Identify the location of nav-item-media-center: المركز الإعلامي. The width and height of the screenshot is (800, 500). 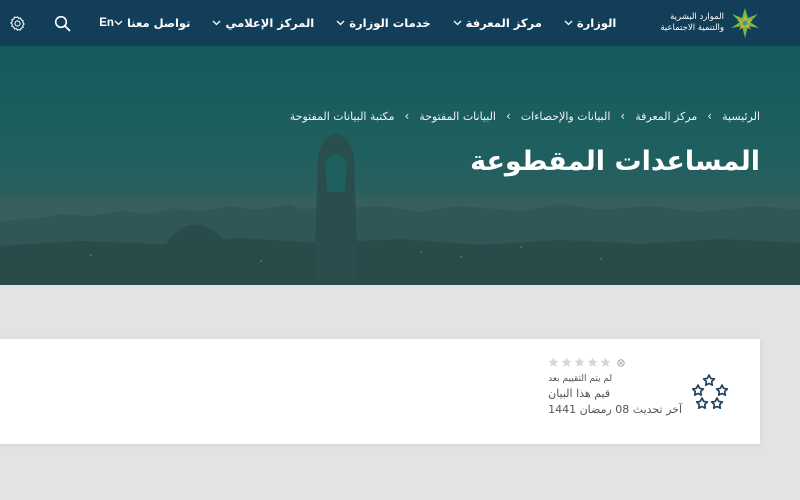
(263, 23).